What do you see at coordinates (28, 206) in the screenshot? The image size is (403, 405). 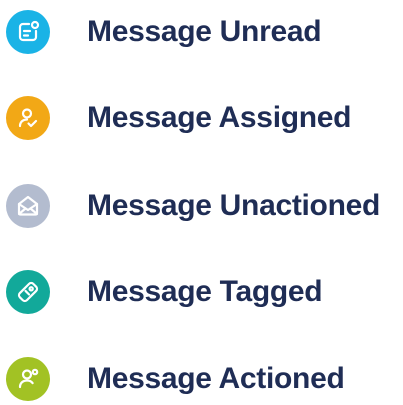 I see `open-envelope-icon` at bounding box center [28, 206].